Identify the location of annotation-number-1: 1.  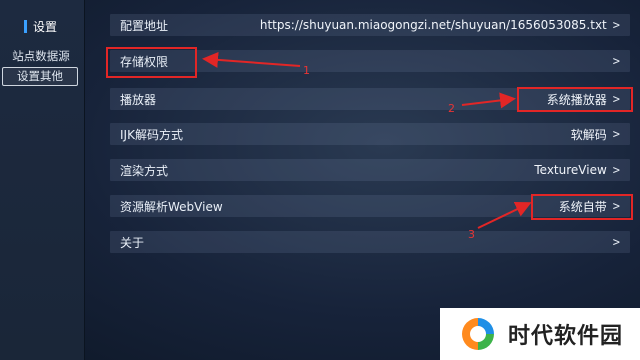
(306, 70).